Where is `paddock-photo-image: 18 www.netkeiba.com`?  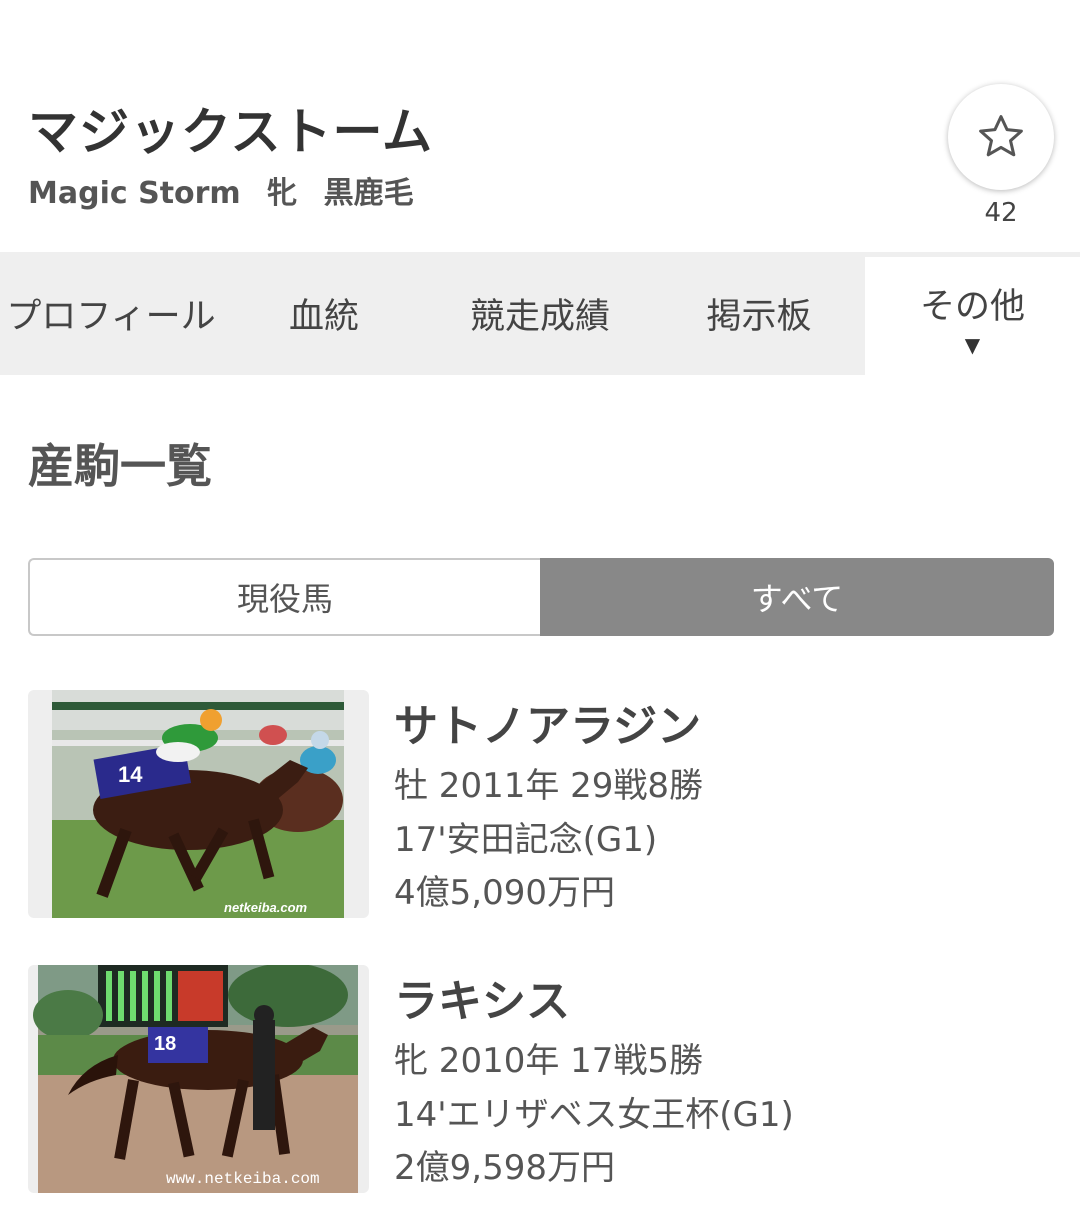
paddock-photo-image: 18 www.netkeiba.com is located at coordinates (195, 1079).